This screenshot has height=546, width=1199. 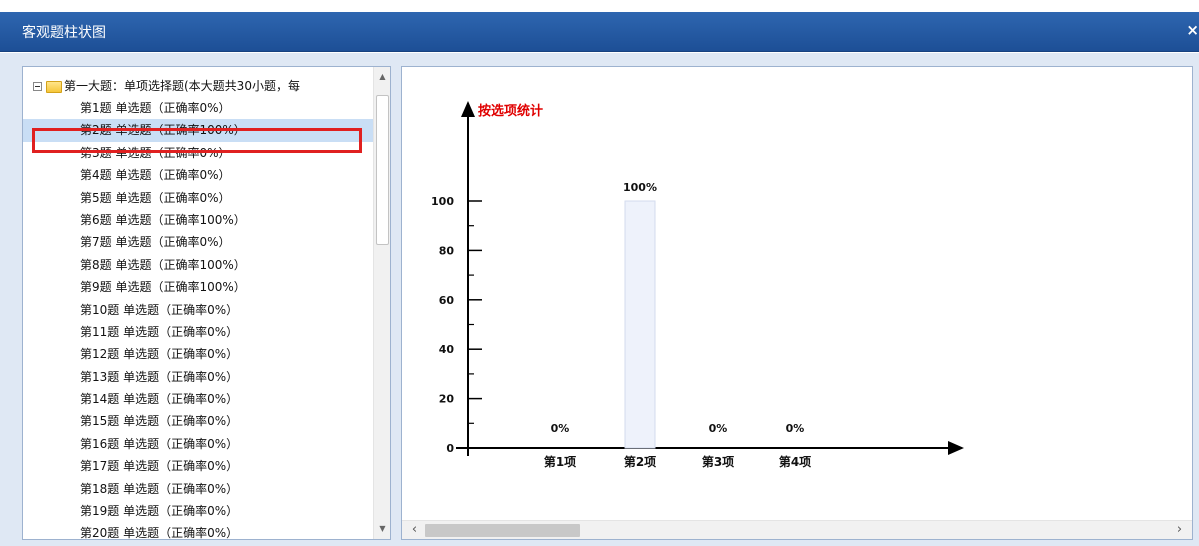 What do you see at coordinates (198, 466) in the screenshot?
I see `tree-item-question-17: 第17题 单选题（正确率0%）` at bounding box center [198, 466].